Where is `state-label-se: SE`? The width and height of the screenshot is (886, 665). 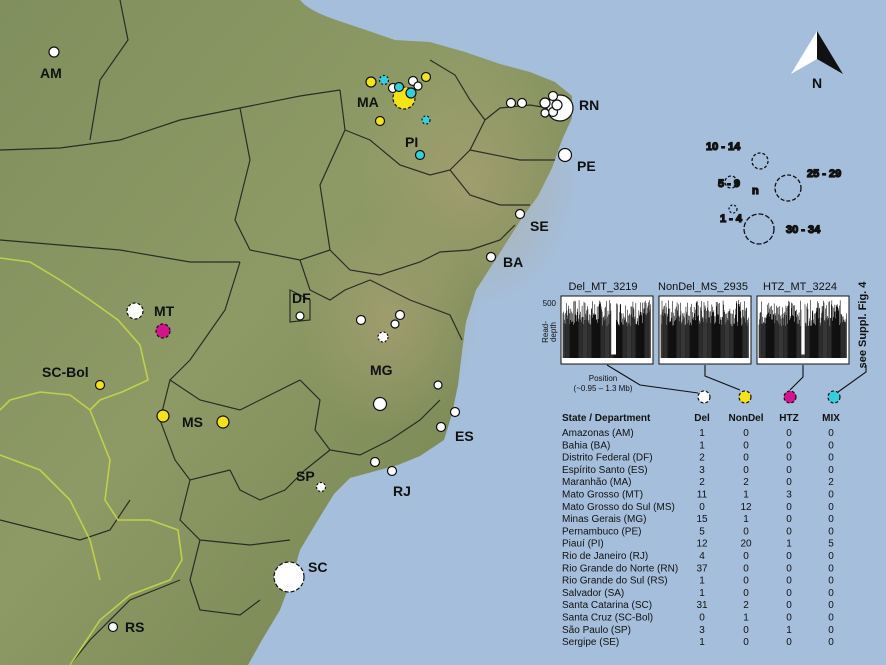
state-label-se: SE is located at coordinates (539, 226).